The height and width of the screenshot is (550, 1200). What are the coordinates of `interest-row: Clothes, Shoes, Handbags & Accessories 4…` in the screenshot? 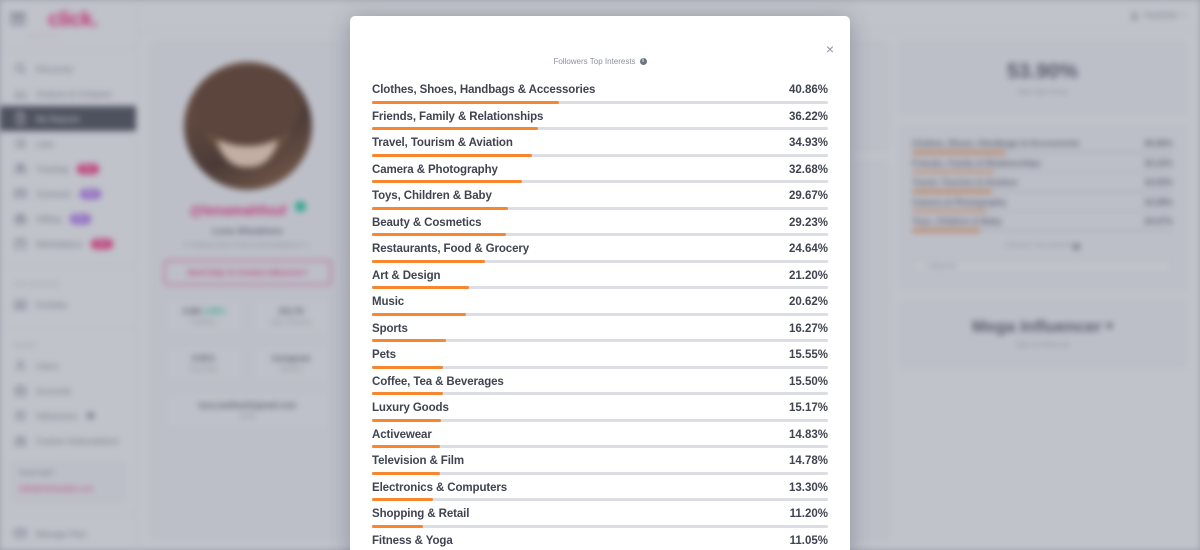 It's located at (600, 90).